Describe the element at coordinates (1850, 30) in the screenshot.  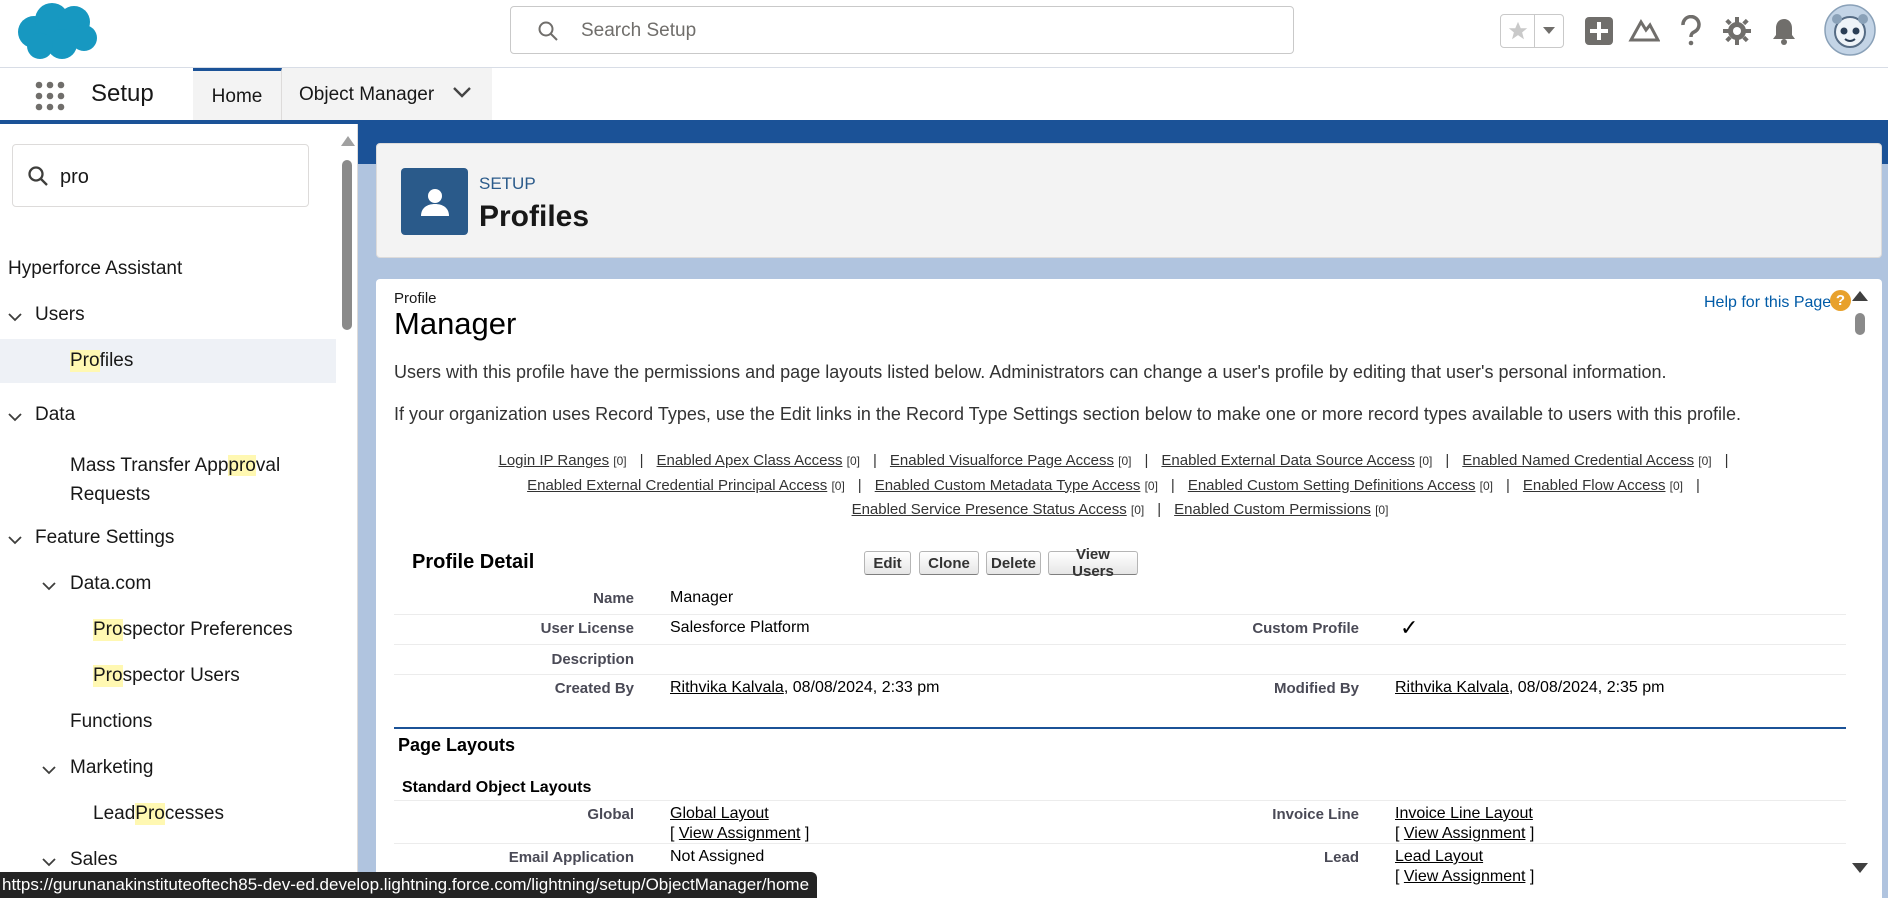
I see `user-avatar` at that location.